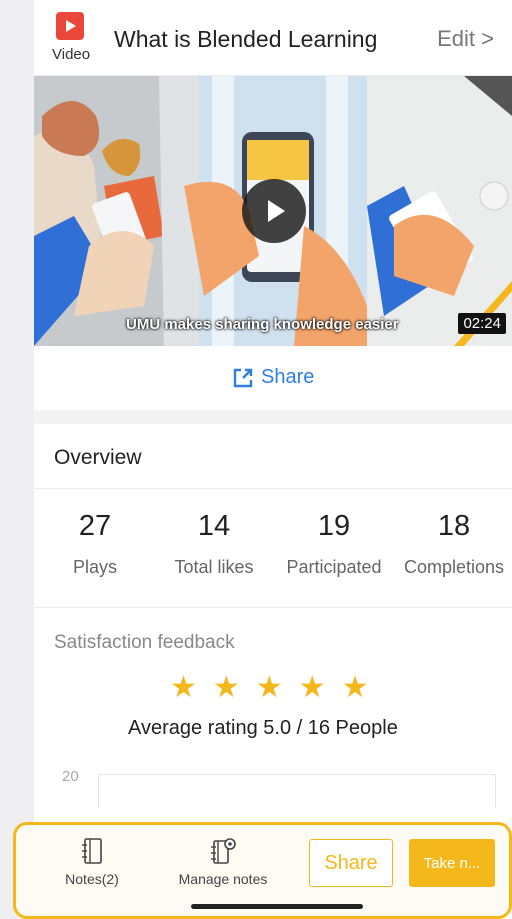  What do you see at coordinates (277, 906) in the screenshot?
I see `home-indicator` at bounding box center [277, 906].